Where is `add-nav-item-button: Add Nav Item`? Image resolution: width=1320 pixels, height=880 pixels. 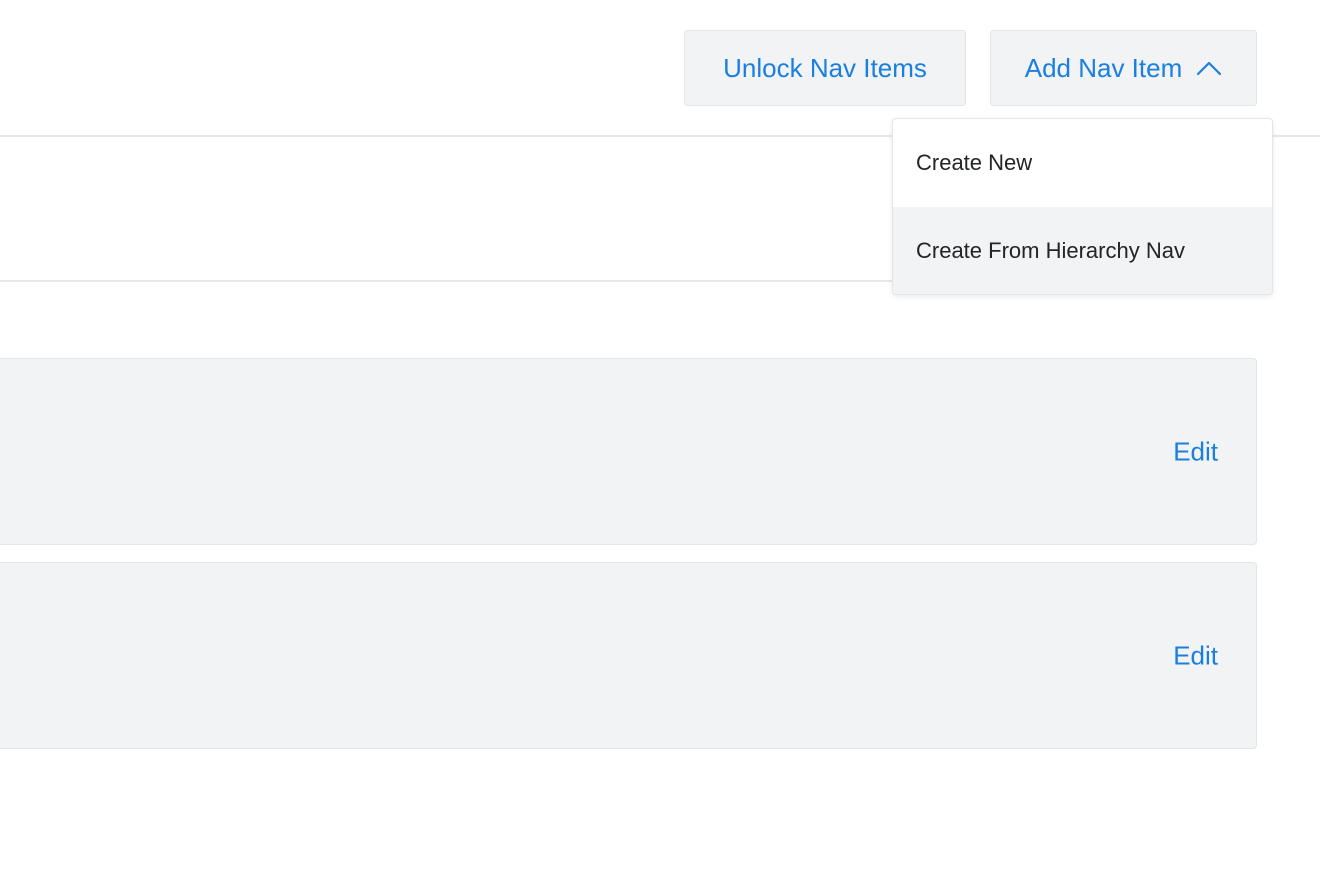 add-nav-item-button: Add Nav Item is located at coordinates (1123, 68).